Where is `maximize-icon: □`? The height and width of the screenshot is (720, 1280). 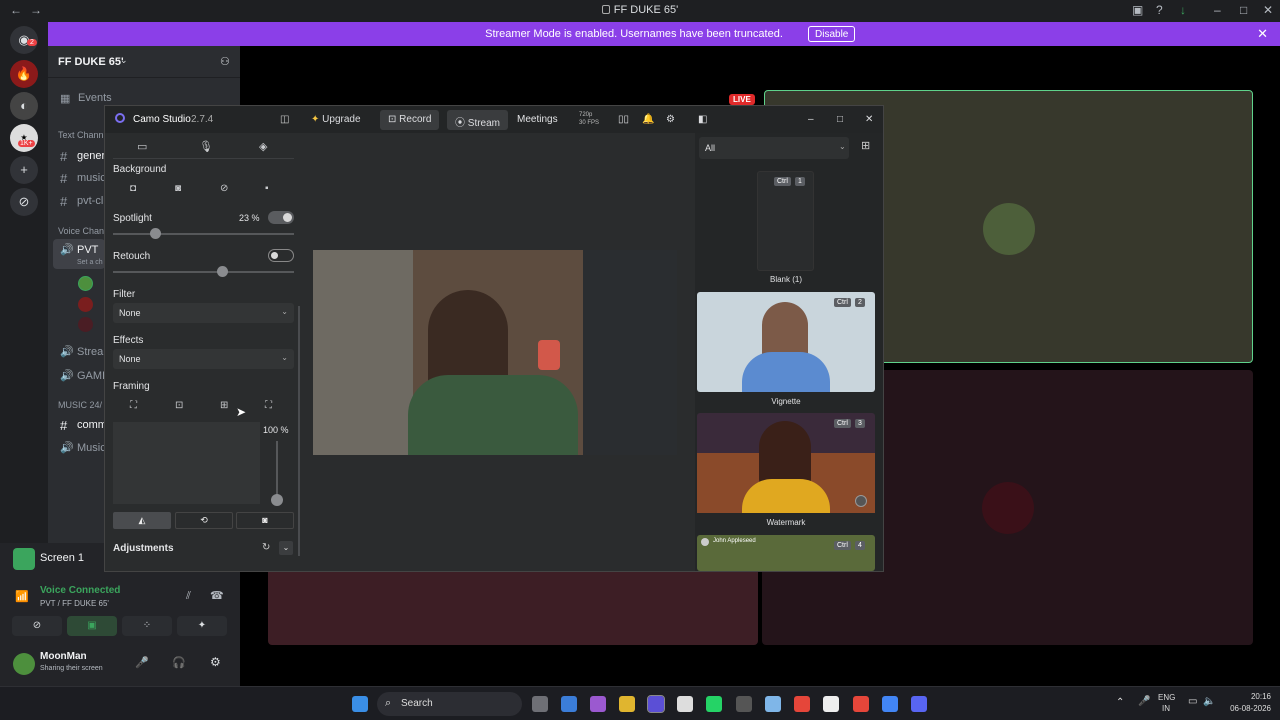 maximize-icon: □ is located at coordinates (1243, 10).